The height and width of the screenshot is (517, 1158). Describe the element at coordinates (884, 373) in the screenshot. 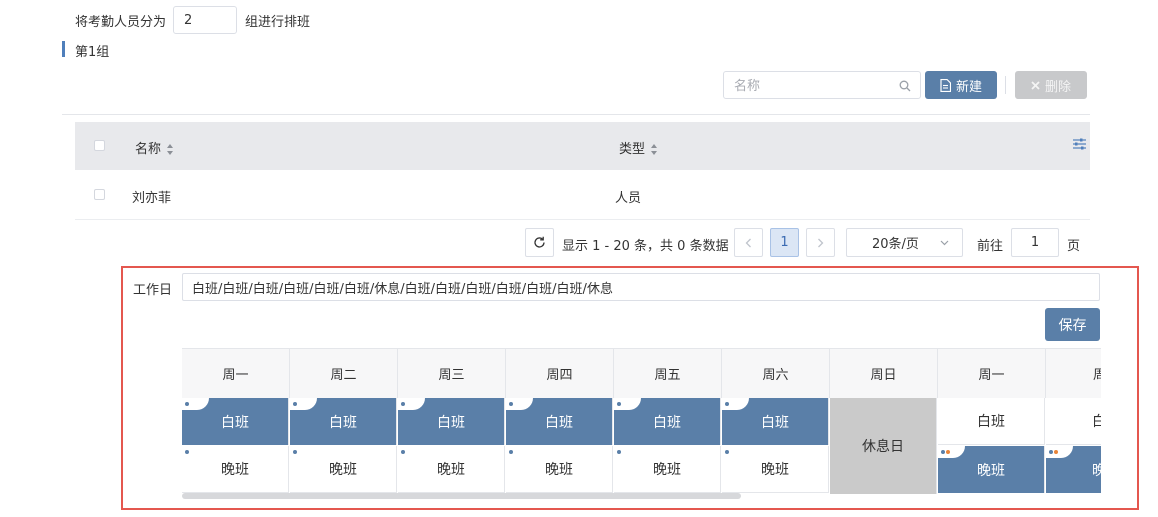

I see `day-header: 周日` at that location.